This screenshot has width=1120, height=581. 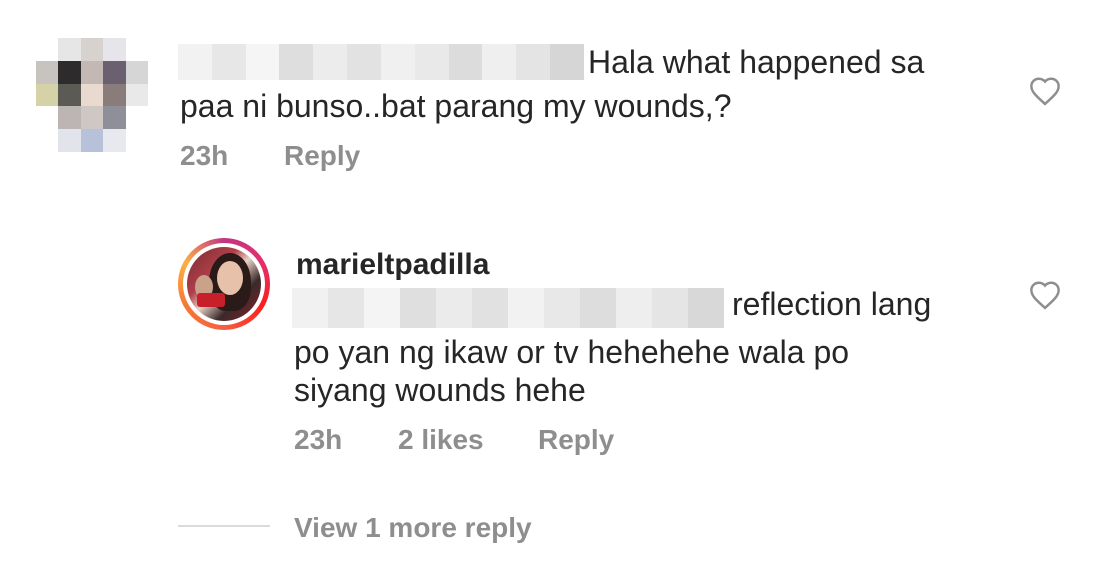 I want to click on comment-text-line-1: Hala what happened sa, so click(x=756, y=62).